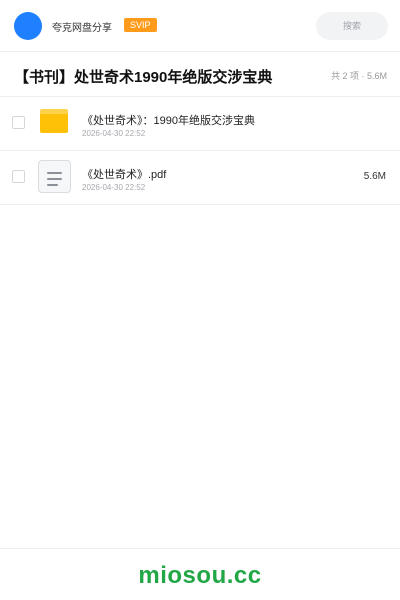 The width and height of the screenshot is (400, 600). I want to click on top-bar: 夸克网盘分享 SVIP 搜索, so click(200, 26).